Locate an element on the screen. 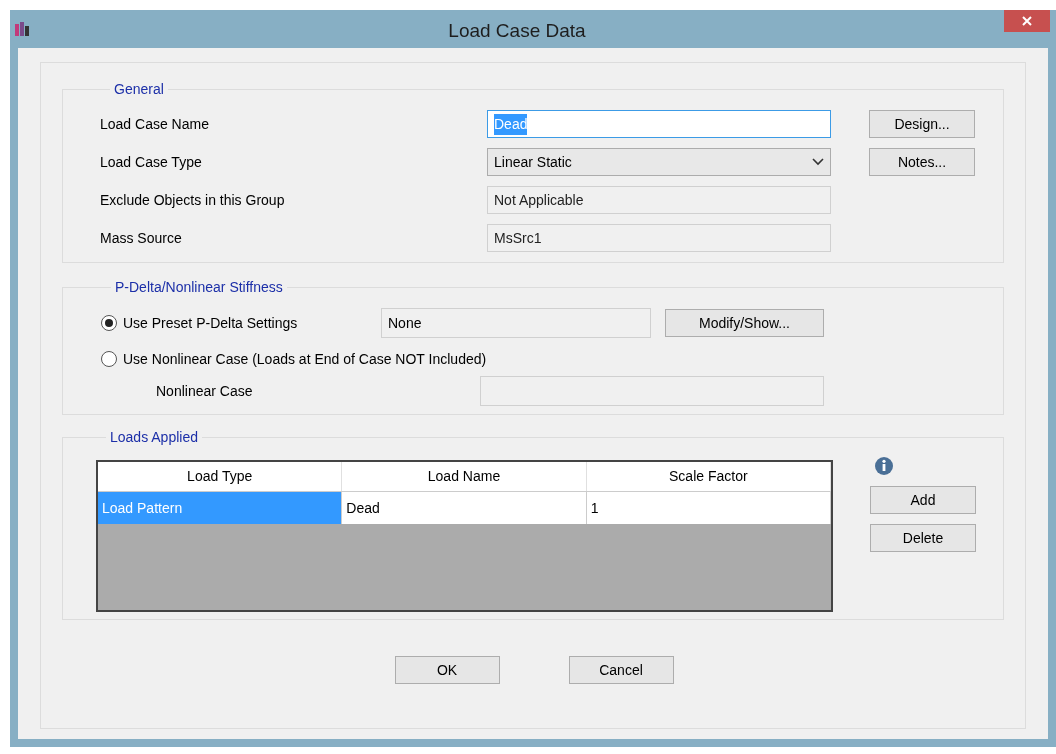  table-cell: Dead is located at coordinates (464, 508).